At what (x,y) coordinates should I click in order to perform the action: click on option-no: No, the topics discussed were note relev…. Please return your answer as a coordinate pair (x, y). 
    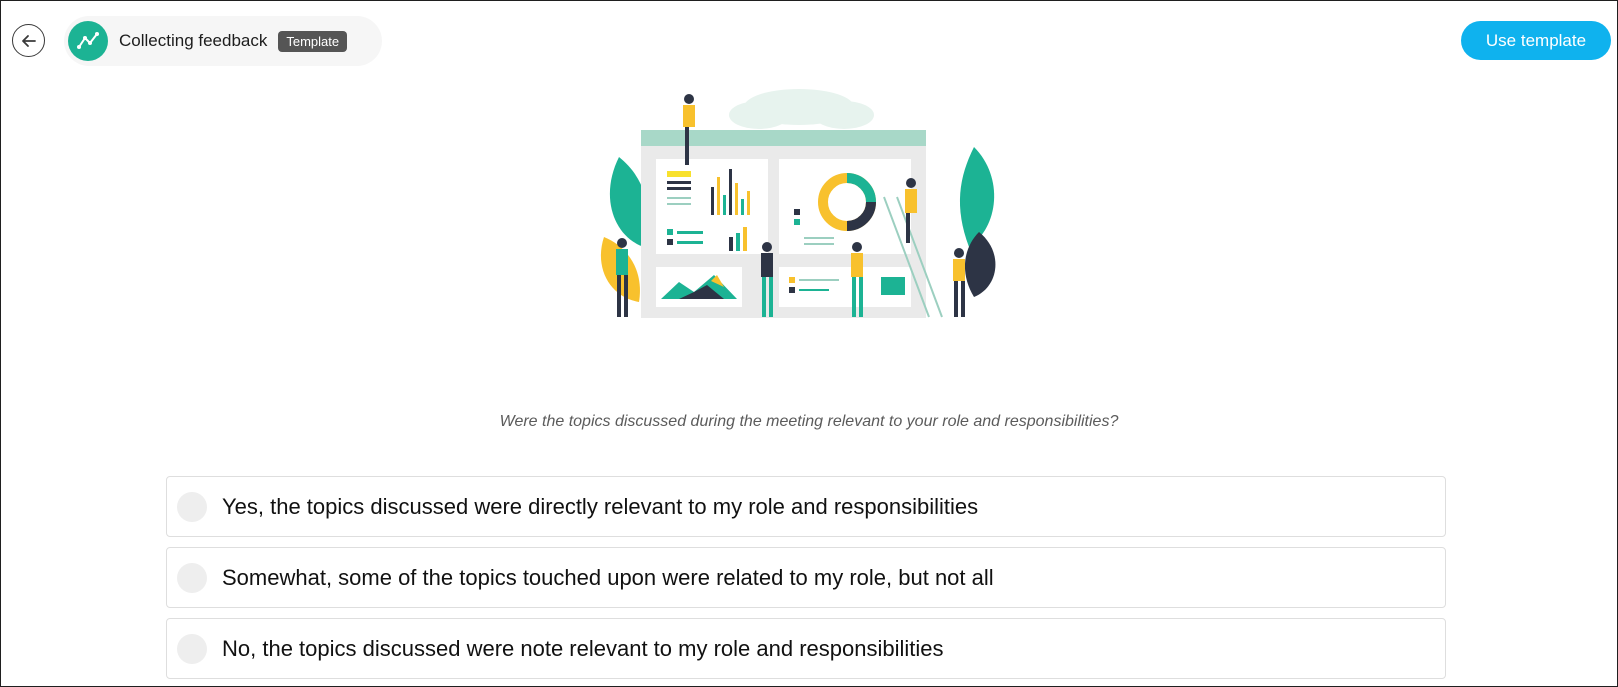
    Looking at the image, I should click on (806, 648).